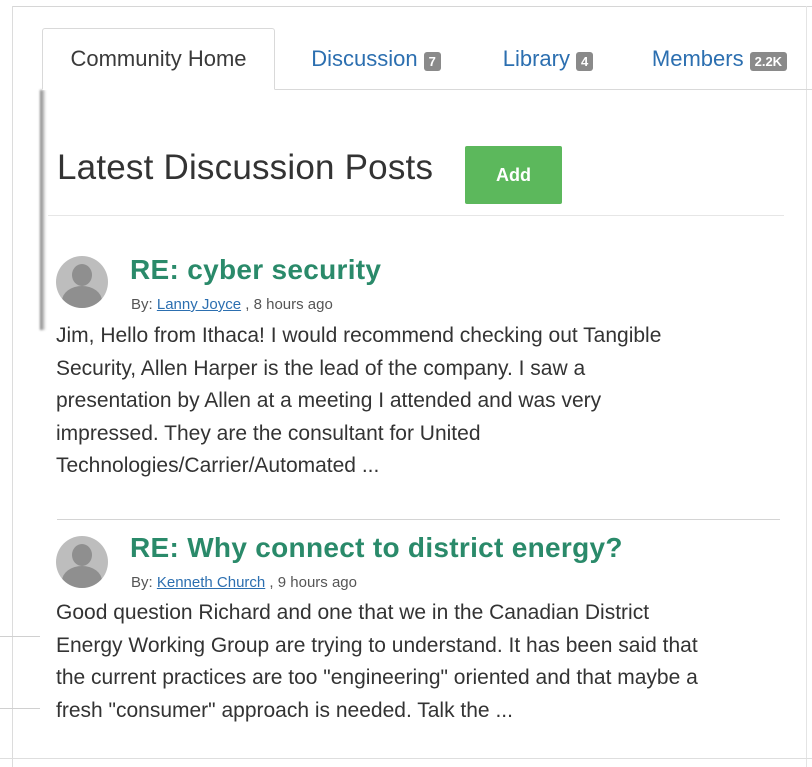 The width and height of the screenshot is (812, 767). I want to click on tab-community-home: Community Home, so click(158, 59).